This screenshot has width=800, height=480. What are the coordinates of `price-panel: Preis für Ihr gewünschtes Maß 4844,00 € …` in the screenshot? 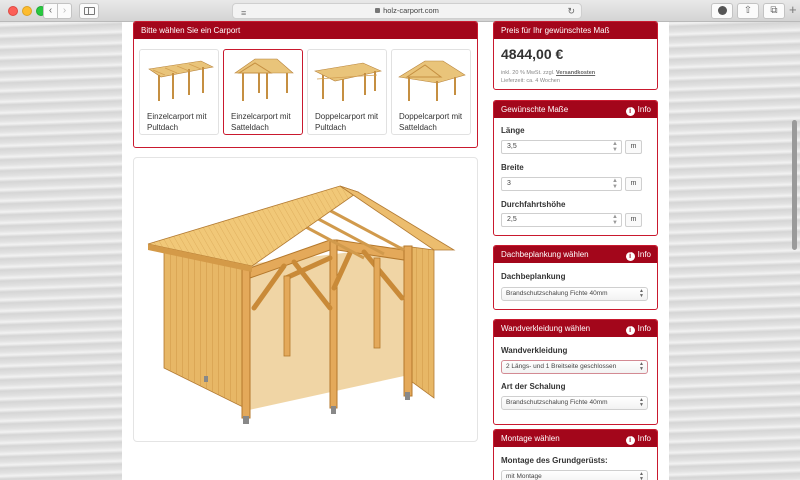 It's located at (575, 55).